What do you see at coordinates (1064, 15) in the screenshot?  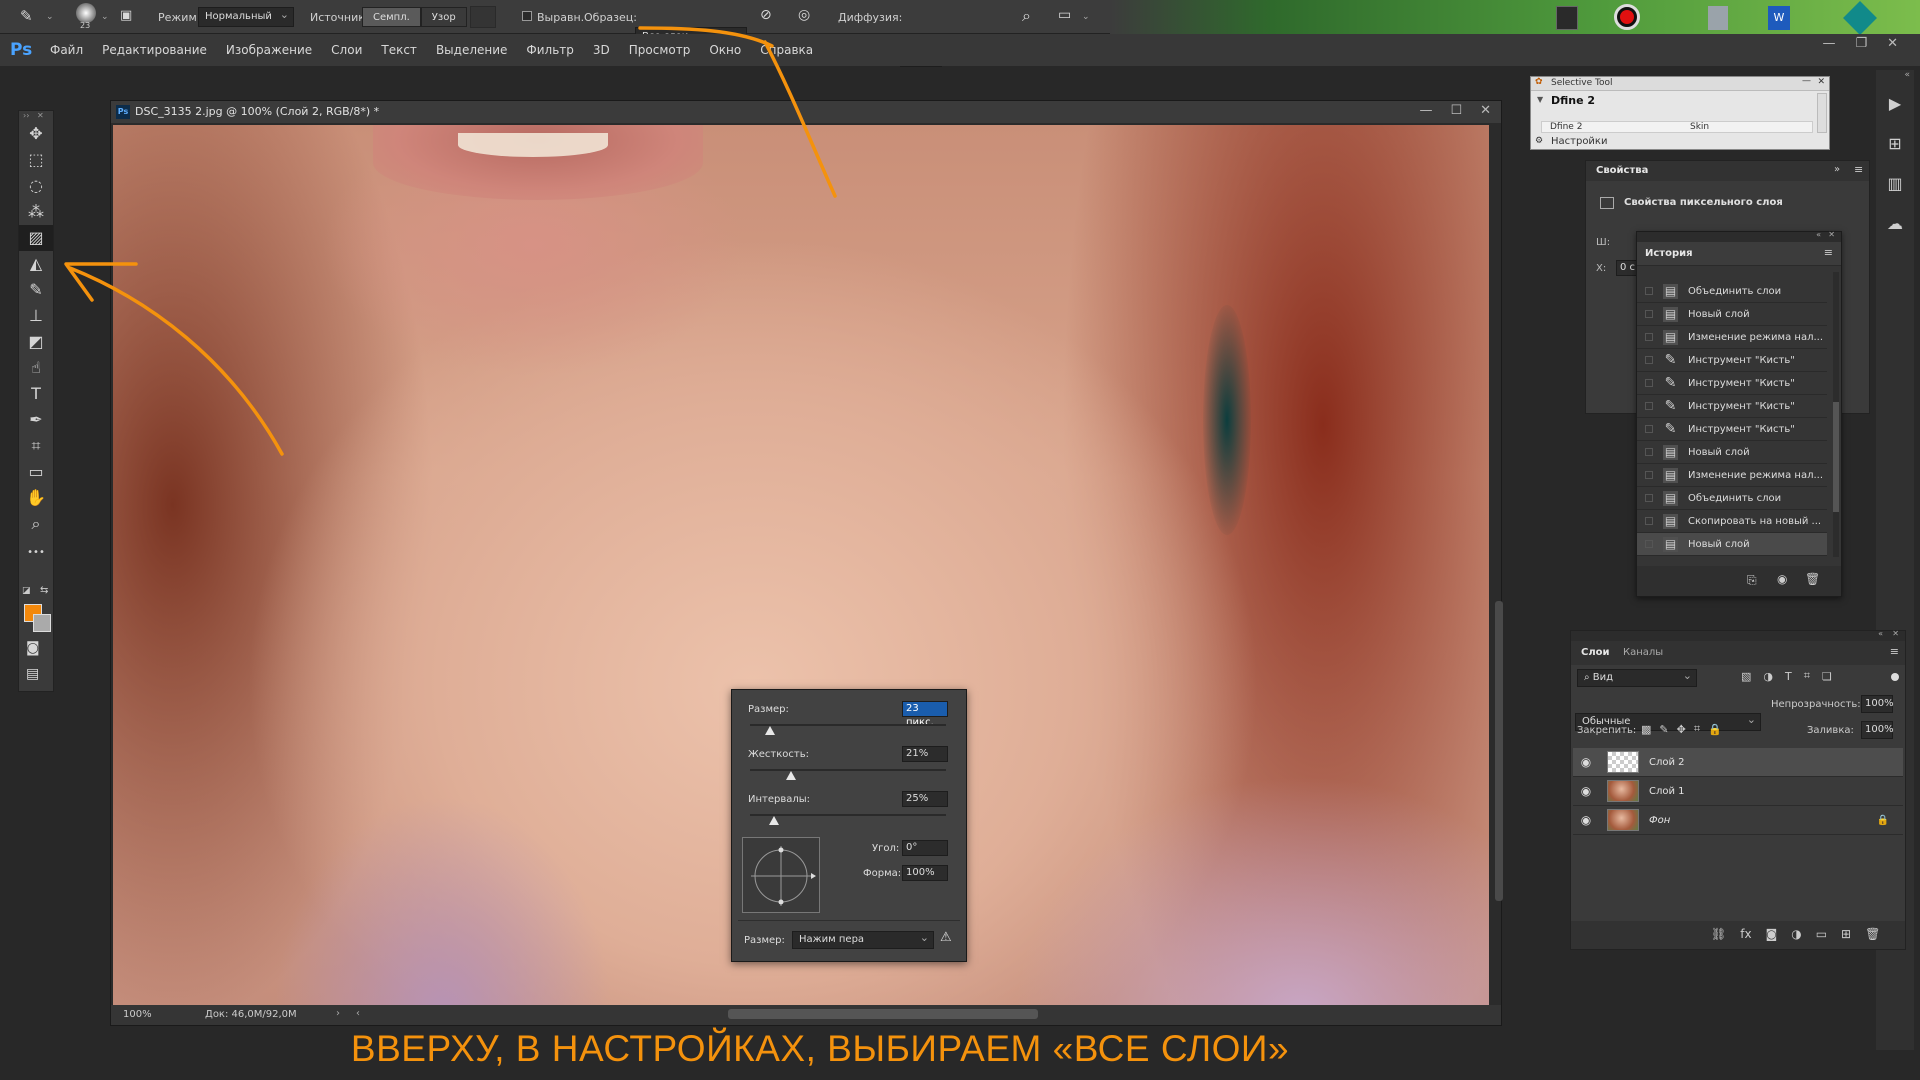 I see `workspace-icon: ▭` at bounding box center [1064, 15].